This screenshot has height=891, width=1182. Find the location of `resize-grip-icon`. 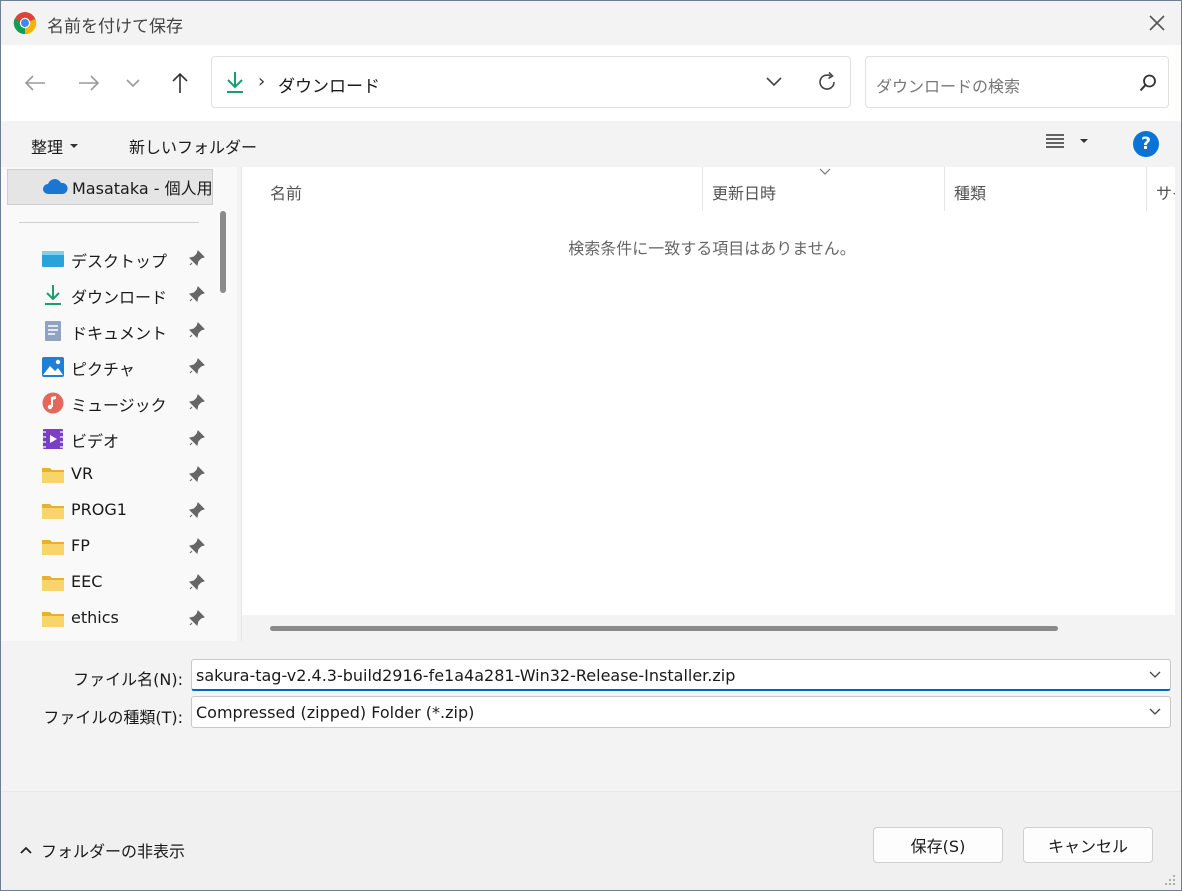

resize-grip-icon is located at coordinates (1170, 880).